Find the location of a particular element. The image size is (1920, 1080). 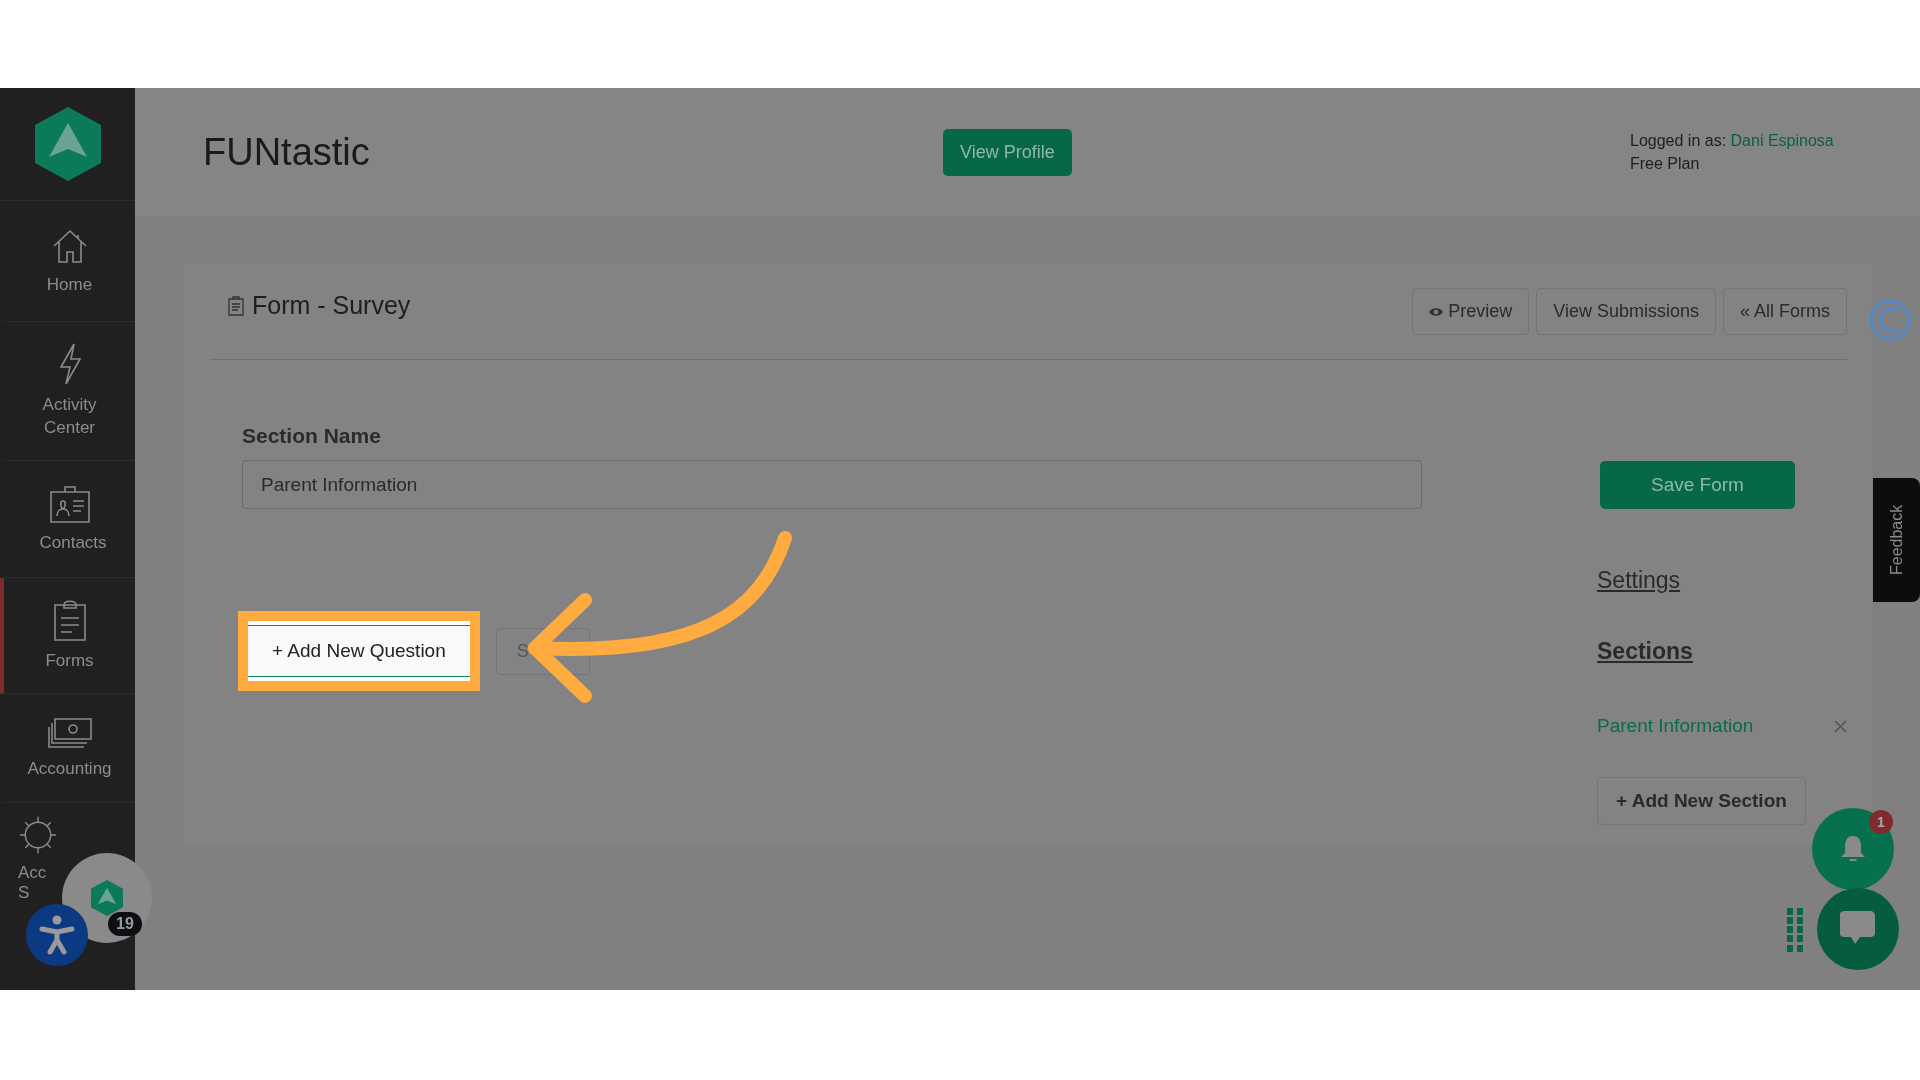

eye-icon is located at coordinates (1436, 311).